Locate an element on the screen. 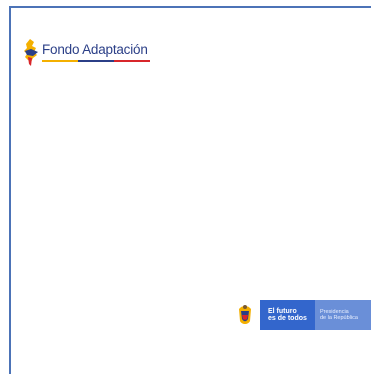 The width and height of the screenshot is (371, 374). brand-name: Fondo Adaptación is located at coordinates (95, 49).